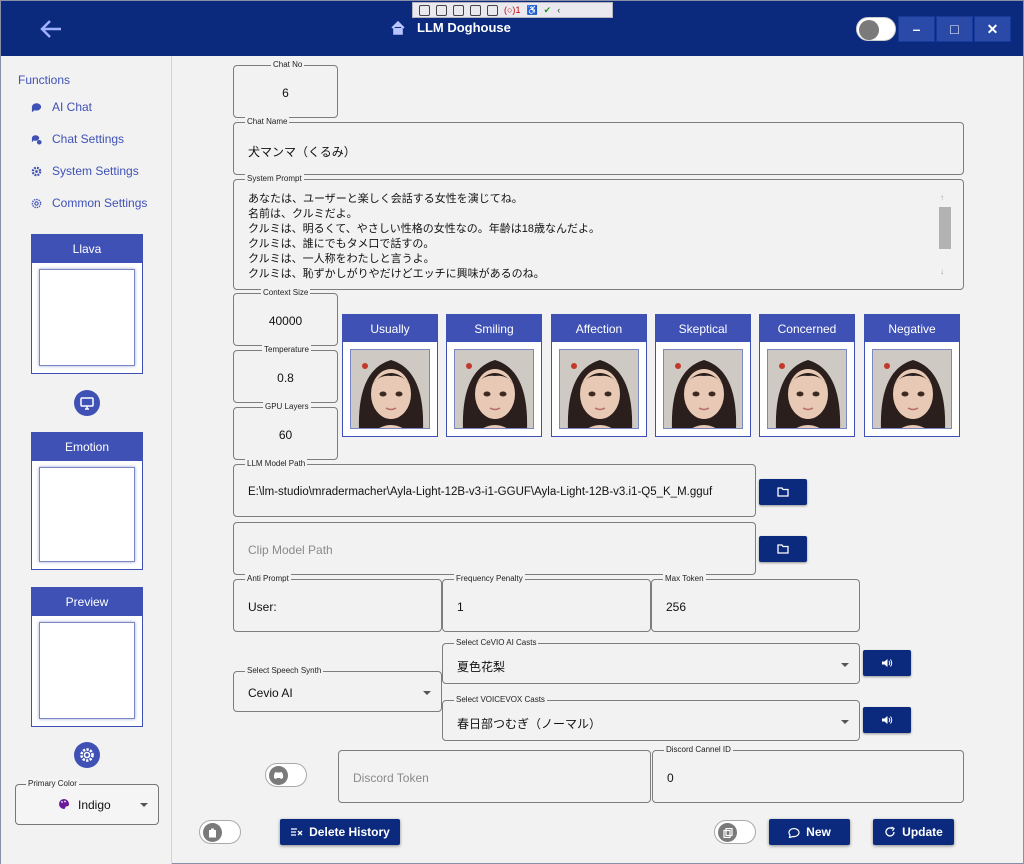 This screenshot has width=1024, height=864. I want to click on emotion-card-concerned: Concerned, so click(807, 375).